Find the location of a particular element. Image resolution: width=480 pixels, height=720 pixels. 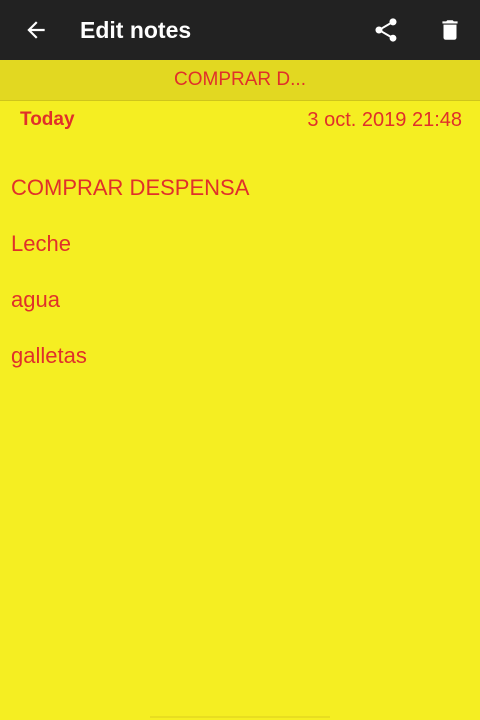

trash-icon is located at coordinates (450, 30).